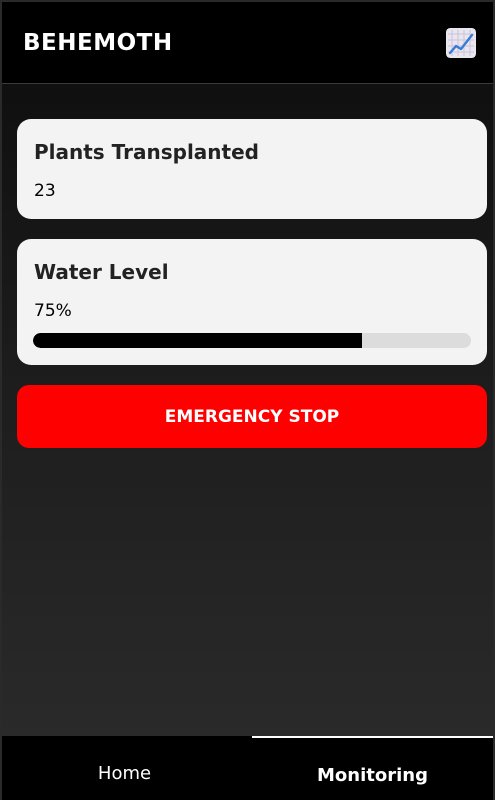 The image size is (495, 800). What do you see at coordinates (101, 272) in the screenshot?
I see `water-level-title: Water Level` at bounding box center [101, 272].